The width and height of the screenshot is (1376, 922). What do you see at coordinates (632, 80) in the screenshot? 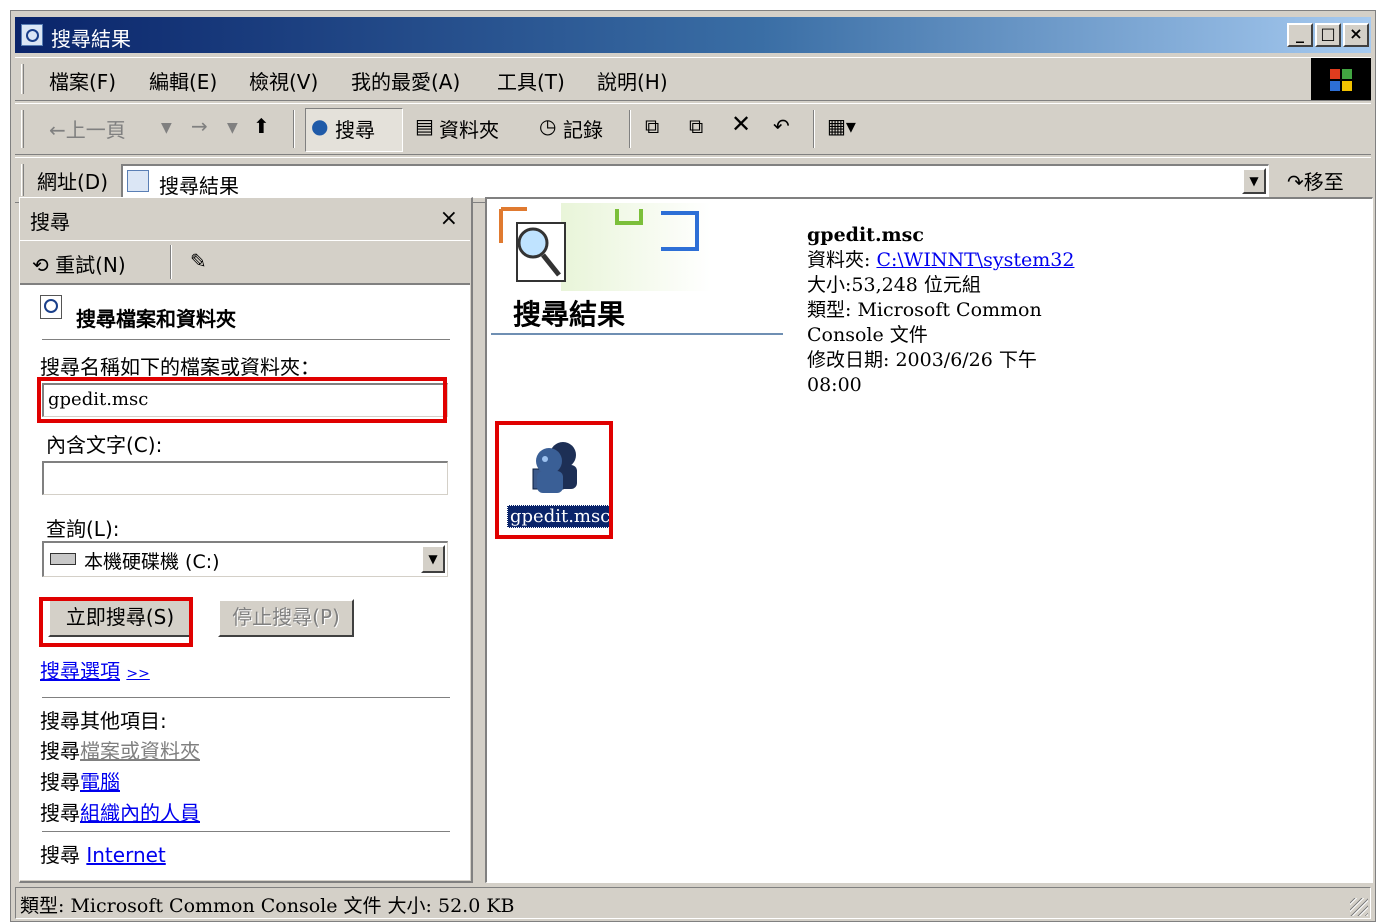
I see `menu-help: 說明(H)` at bounding box center [632, 80].